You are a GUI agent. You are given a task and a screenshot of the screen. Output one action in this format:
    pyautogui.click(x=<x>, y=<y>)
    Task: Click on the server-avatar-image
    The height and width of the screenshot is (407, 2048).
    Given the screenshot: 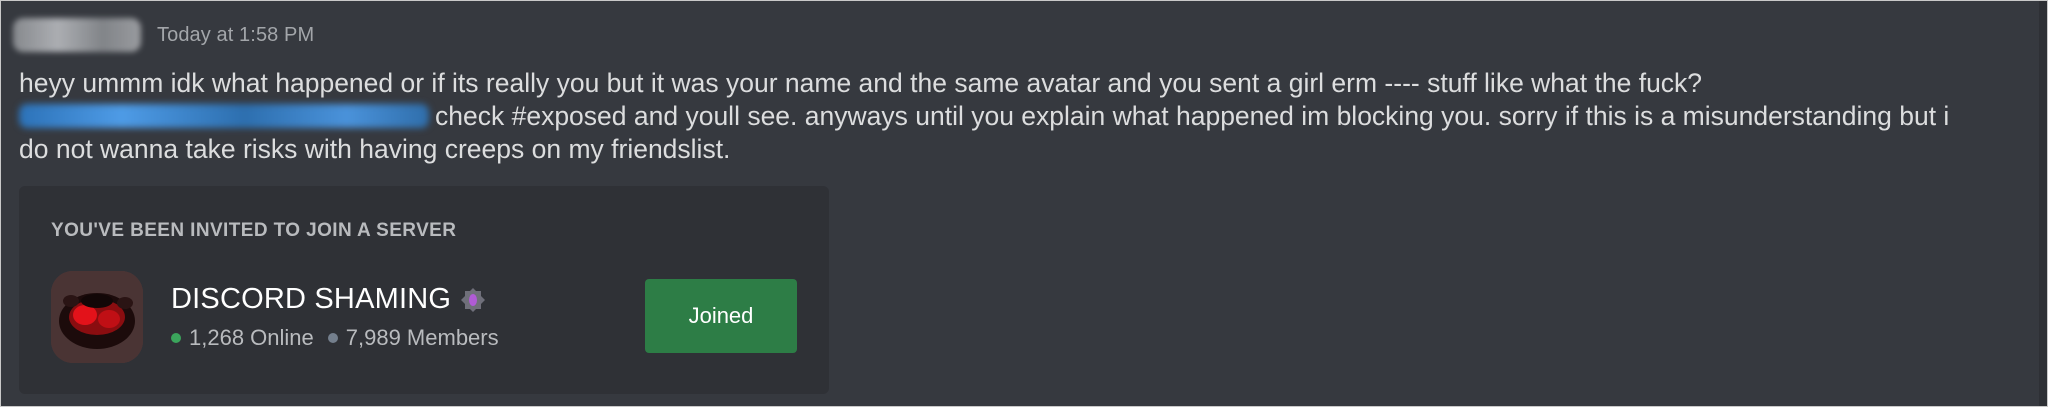 What is the action you would take?
    pyautogui.click(x=97, y=317)
    